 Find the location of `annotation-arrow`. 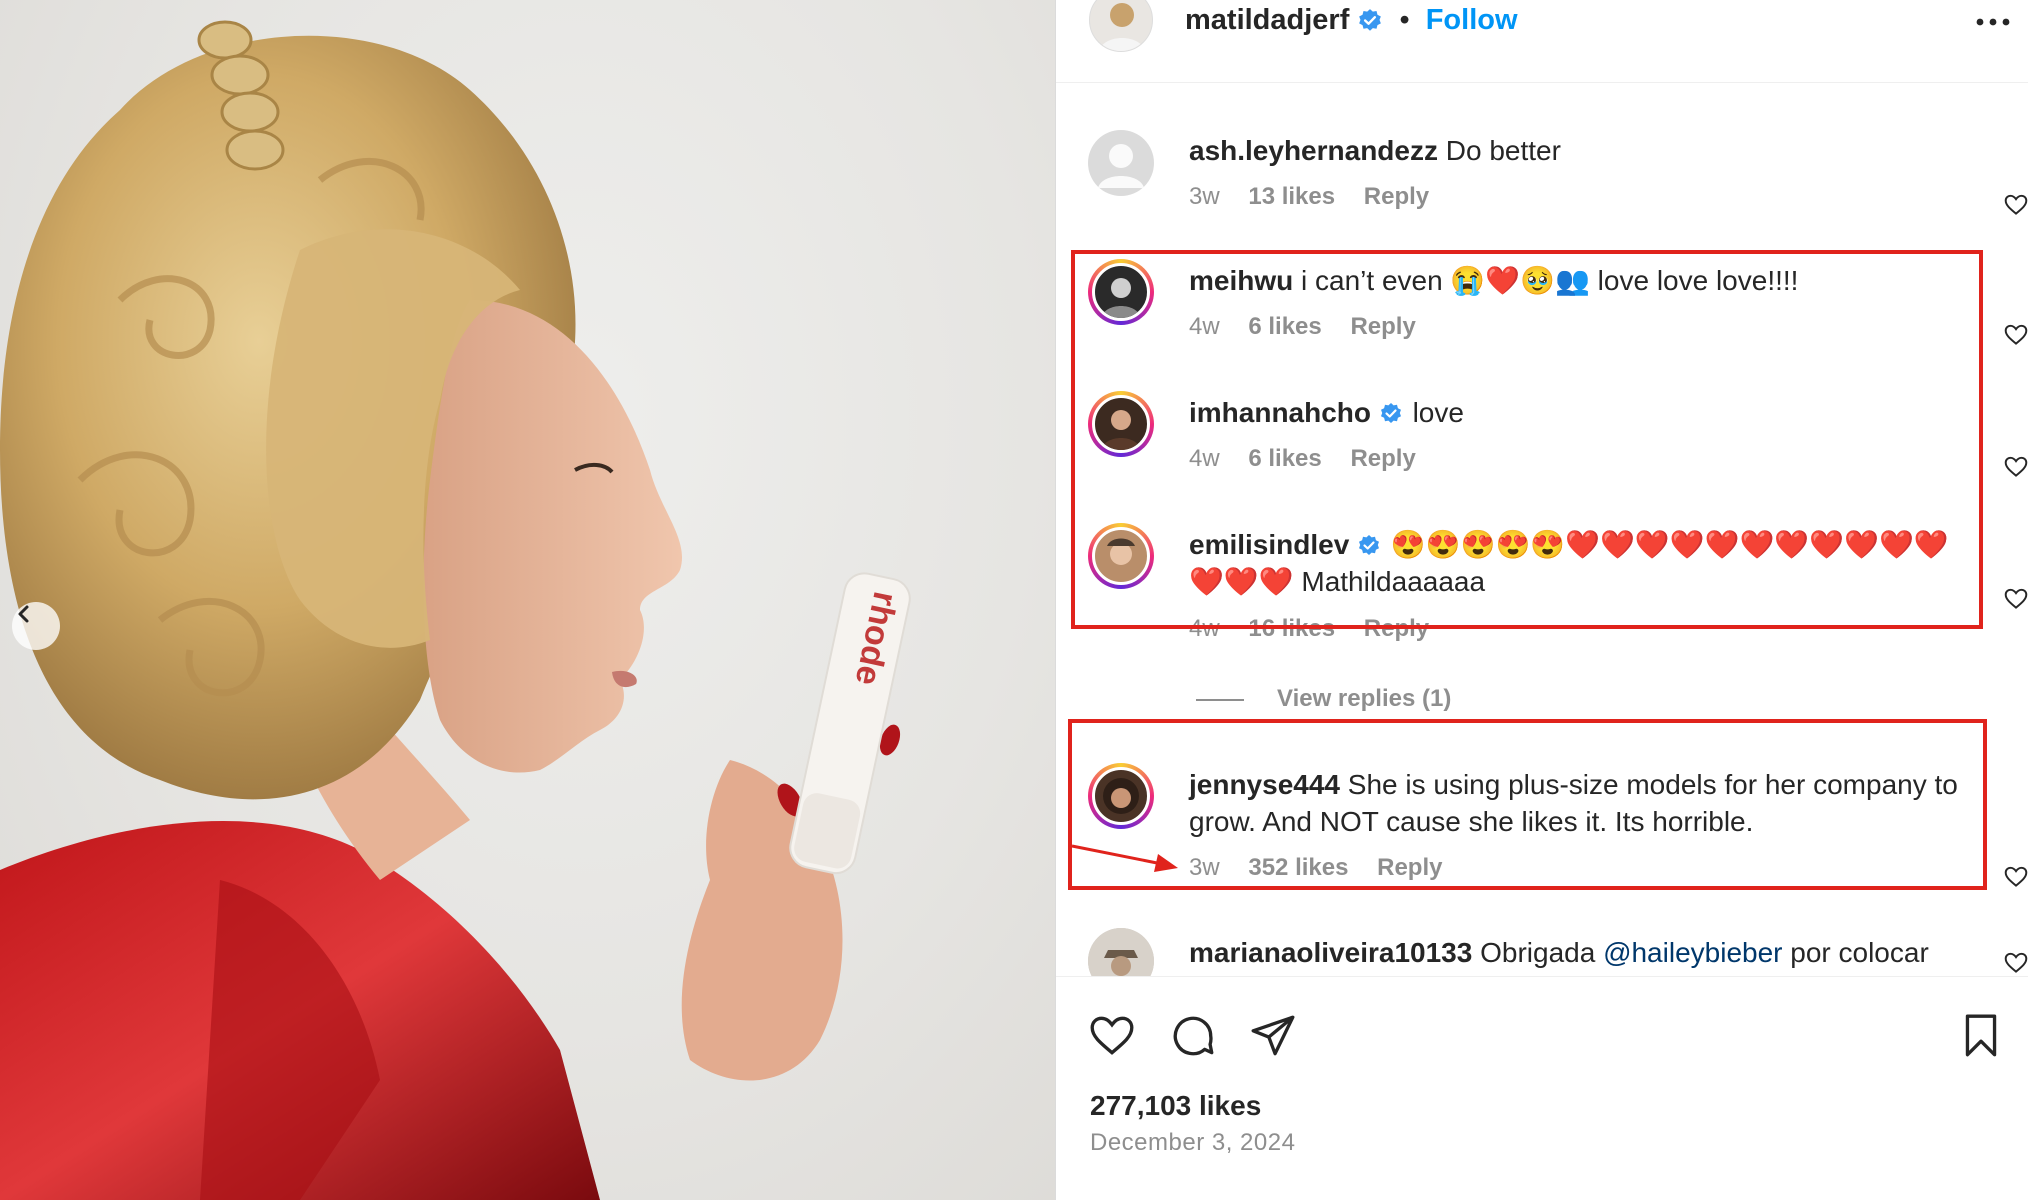

annotation-arrow is located at coordinates (1124, 858).